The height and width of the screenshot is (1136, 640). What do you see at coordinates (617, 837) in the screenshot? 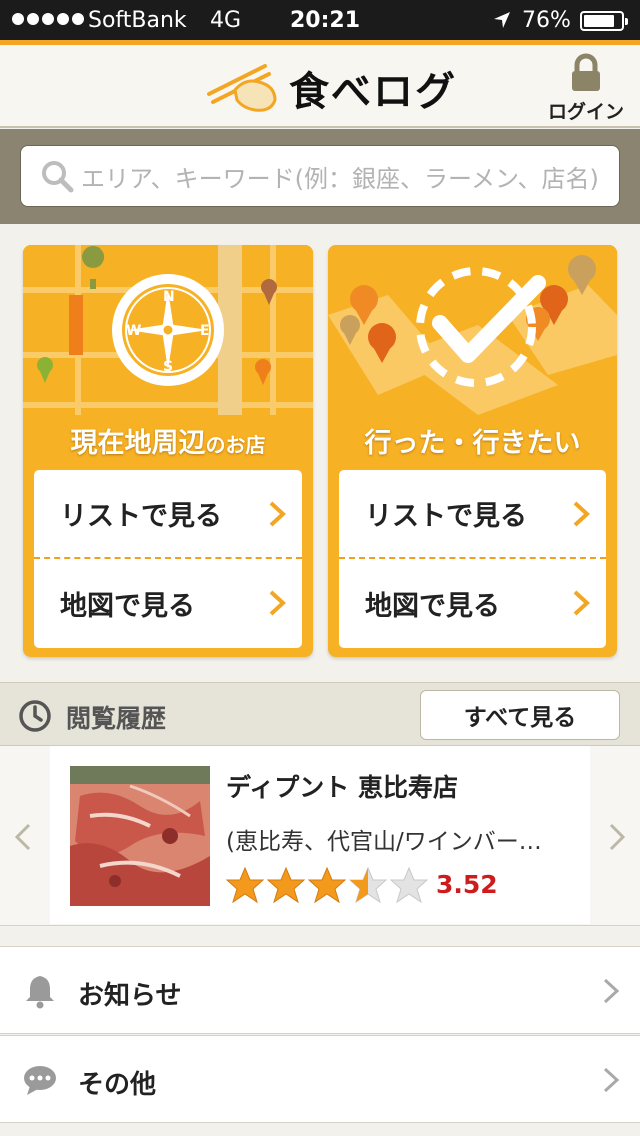
I see `carousel-next-icon` at bounding box center [617, 837].